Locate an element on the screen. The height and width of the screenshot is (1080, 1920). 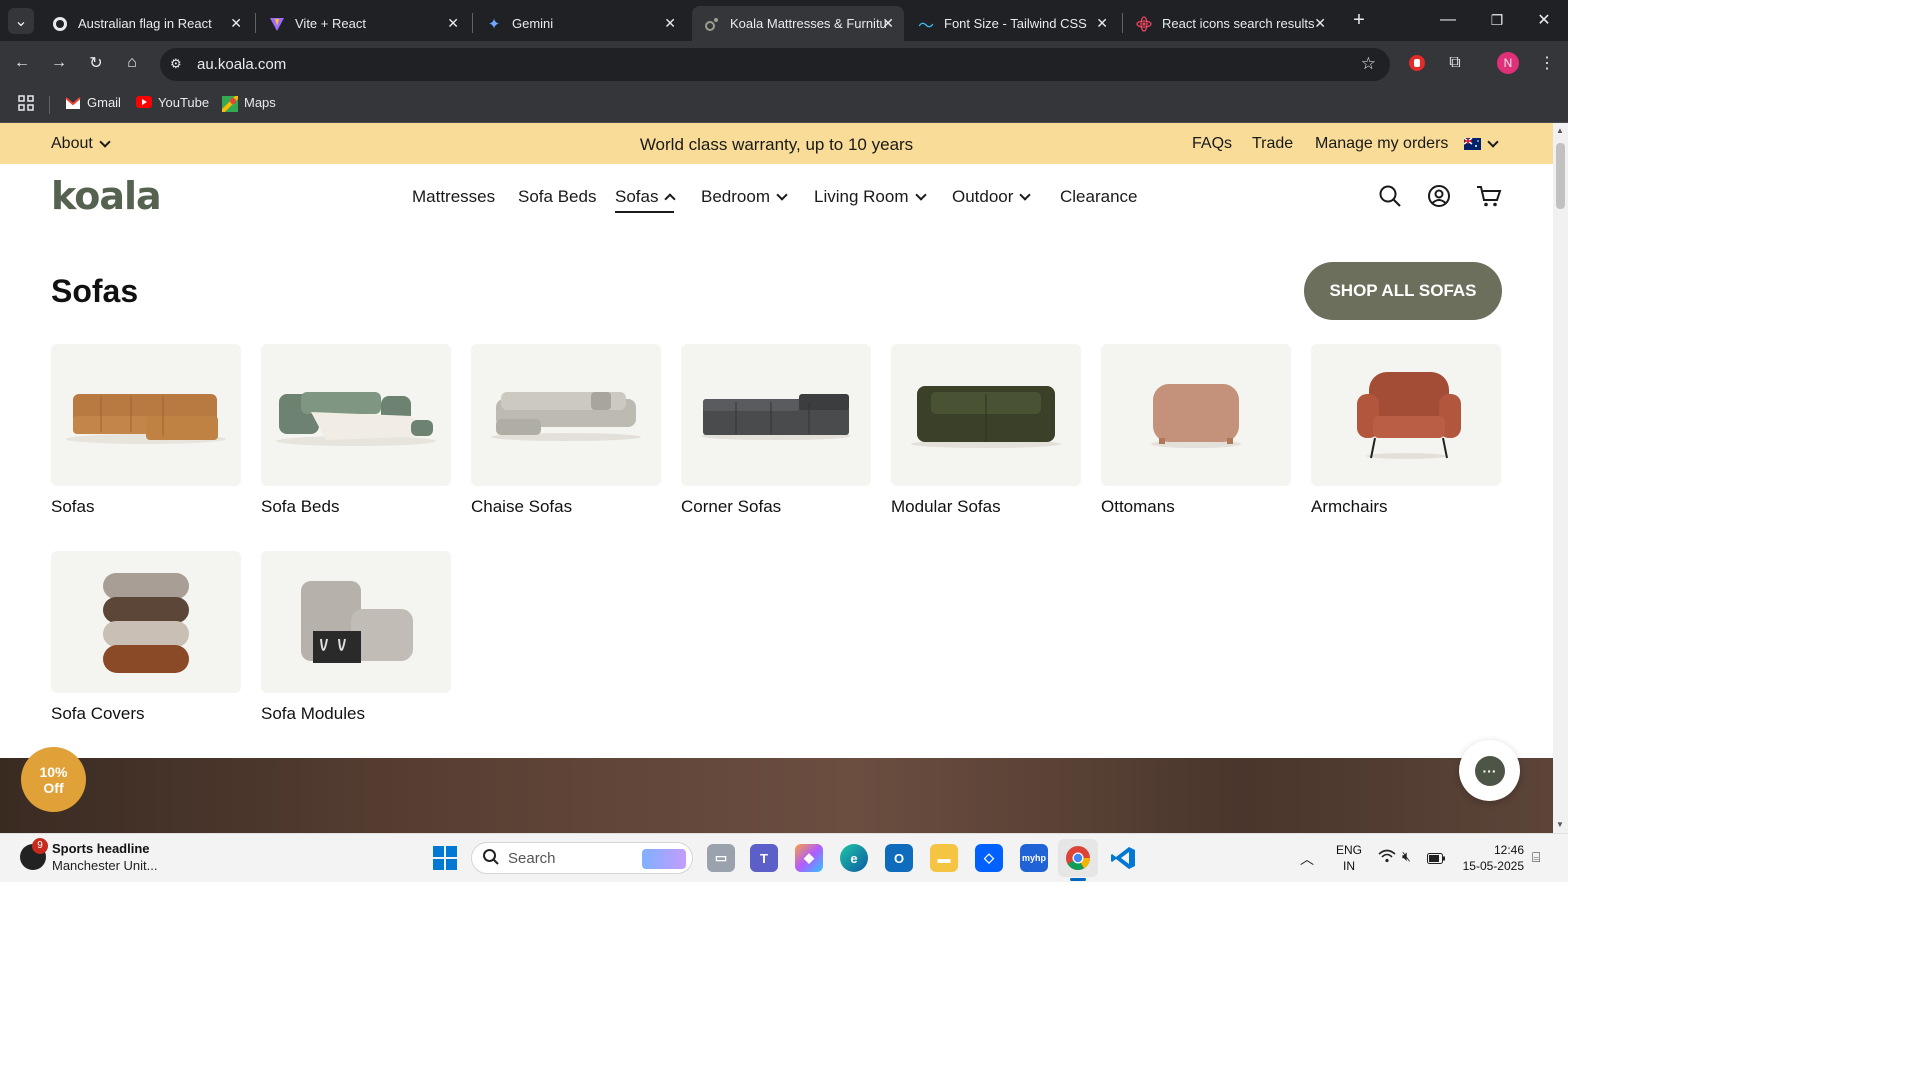
tab-tailwind: 〜 Font Size - Tailwind CSS ✕ is located at coordinates (1012, 23).